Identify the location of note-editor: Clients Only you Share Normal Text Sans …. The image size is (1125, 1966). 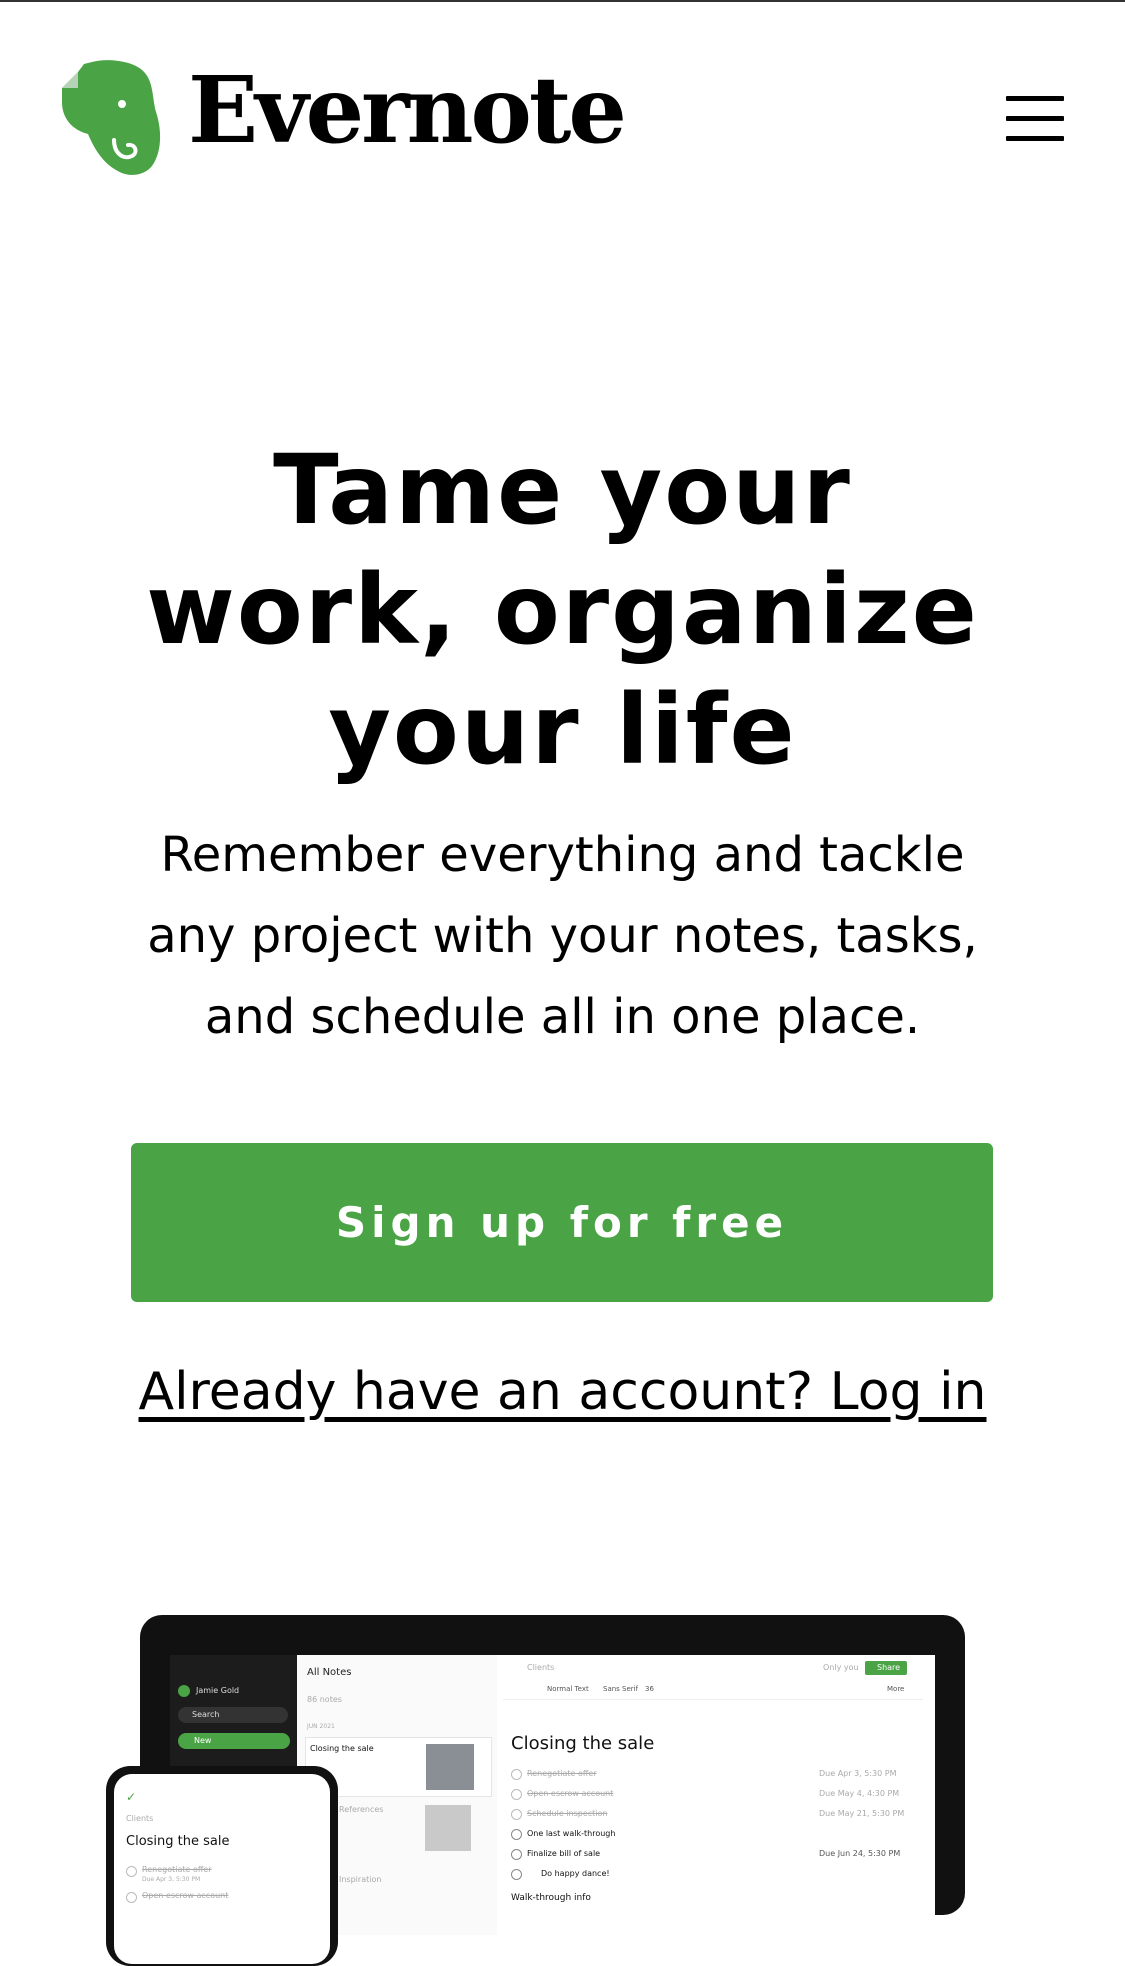
(716, 1795).